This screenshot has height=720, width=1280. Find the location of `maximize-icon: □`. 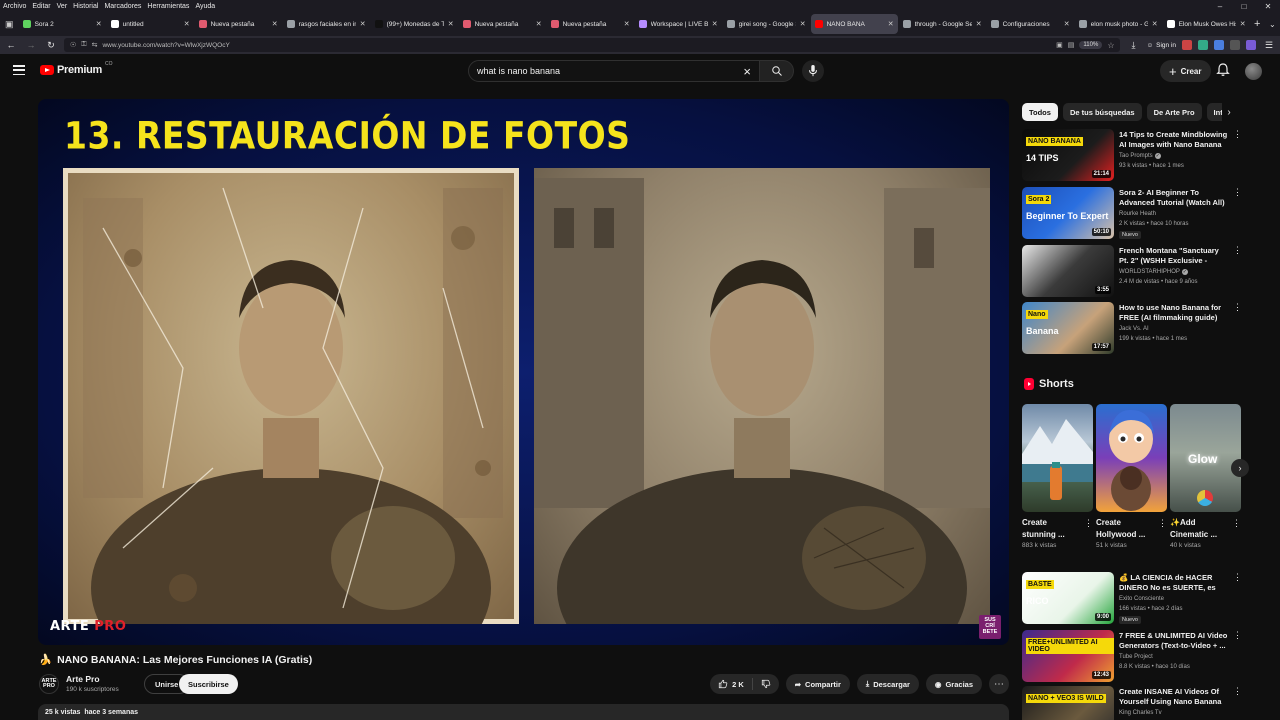

maximize-icon: □ is located at coordinates (1244, 6).